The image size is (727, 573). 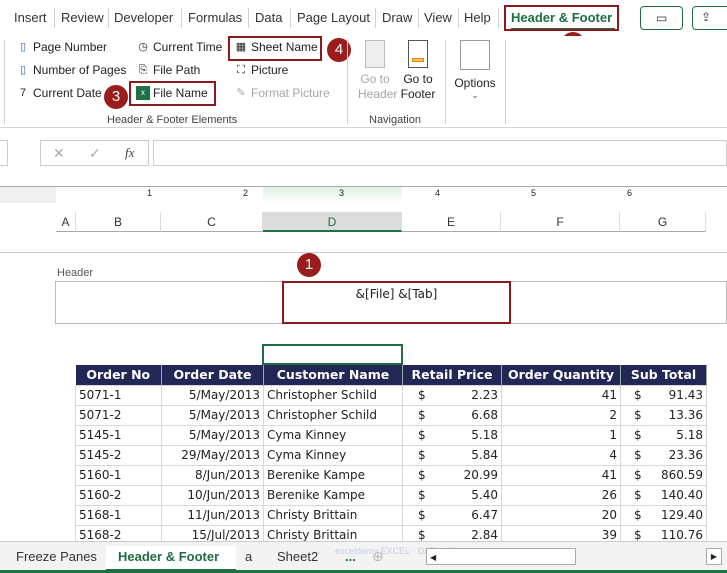 What do you see at coordinates (66, 222) in the screenshot?
I see `column-header-a: A` at bounding box center [66, 222].